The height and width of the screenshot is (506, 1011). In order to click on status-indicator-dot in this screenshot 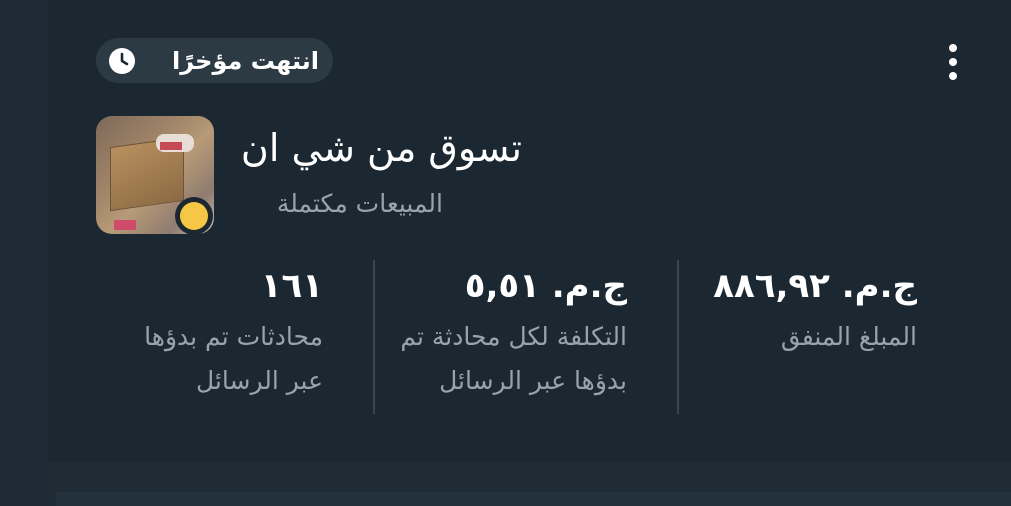, I will do `click(194, 216)`.